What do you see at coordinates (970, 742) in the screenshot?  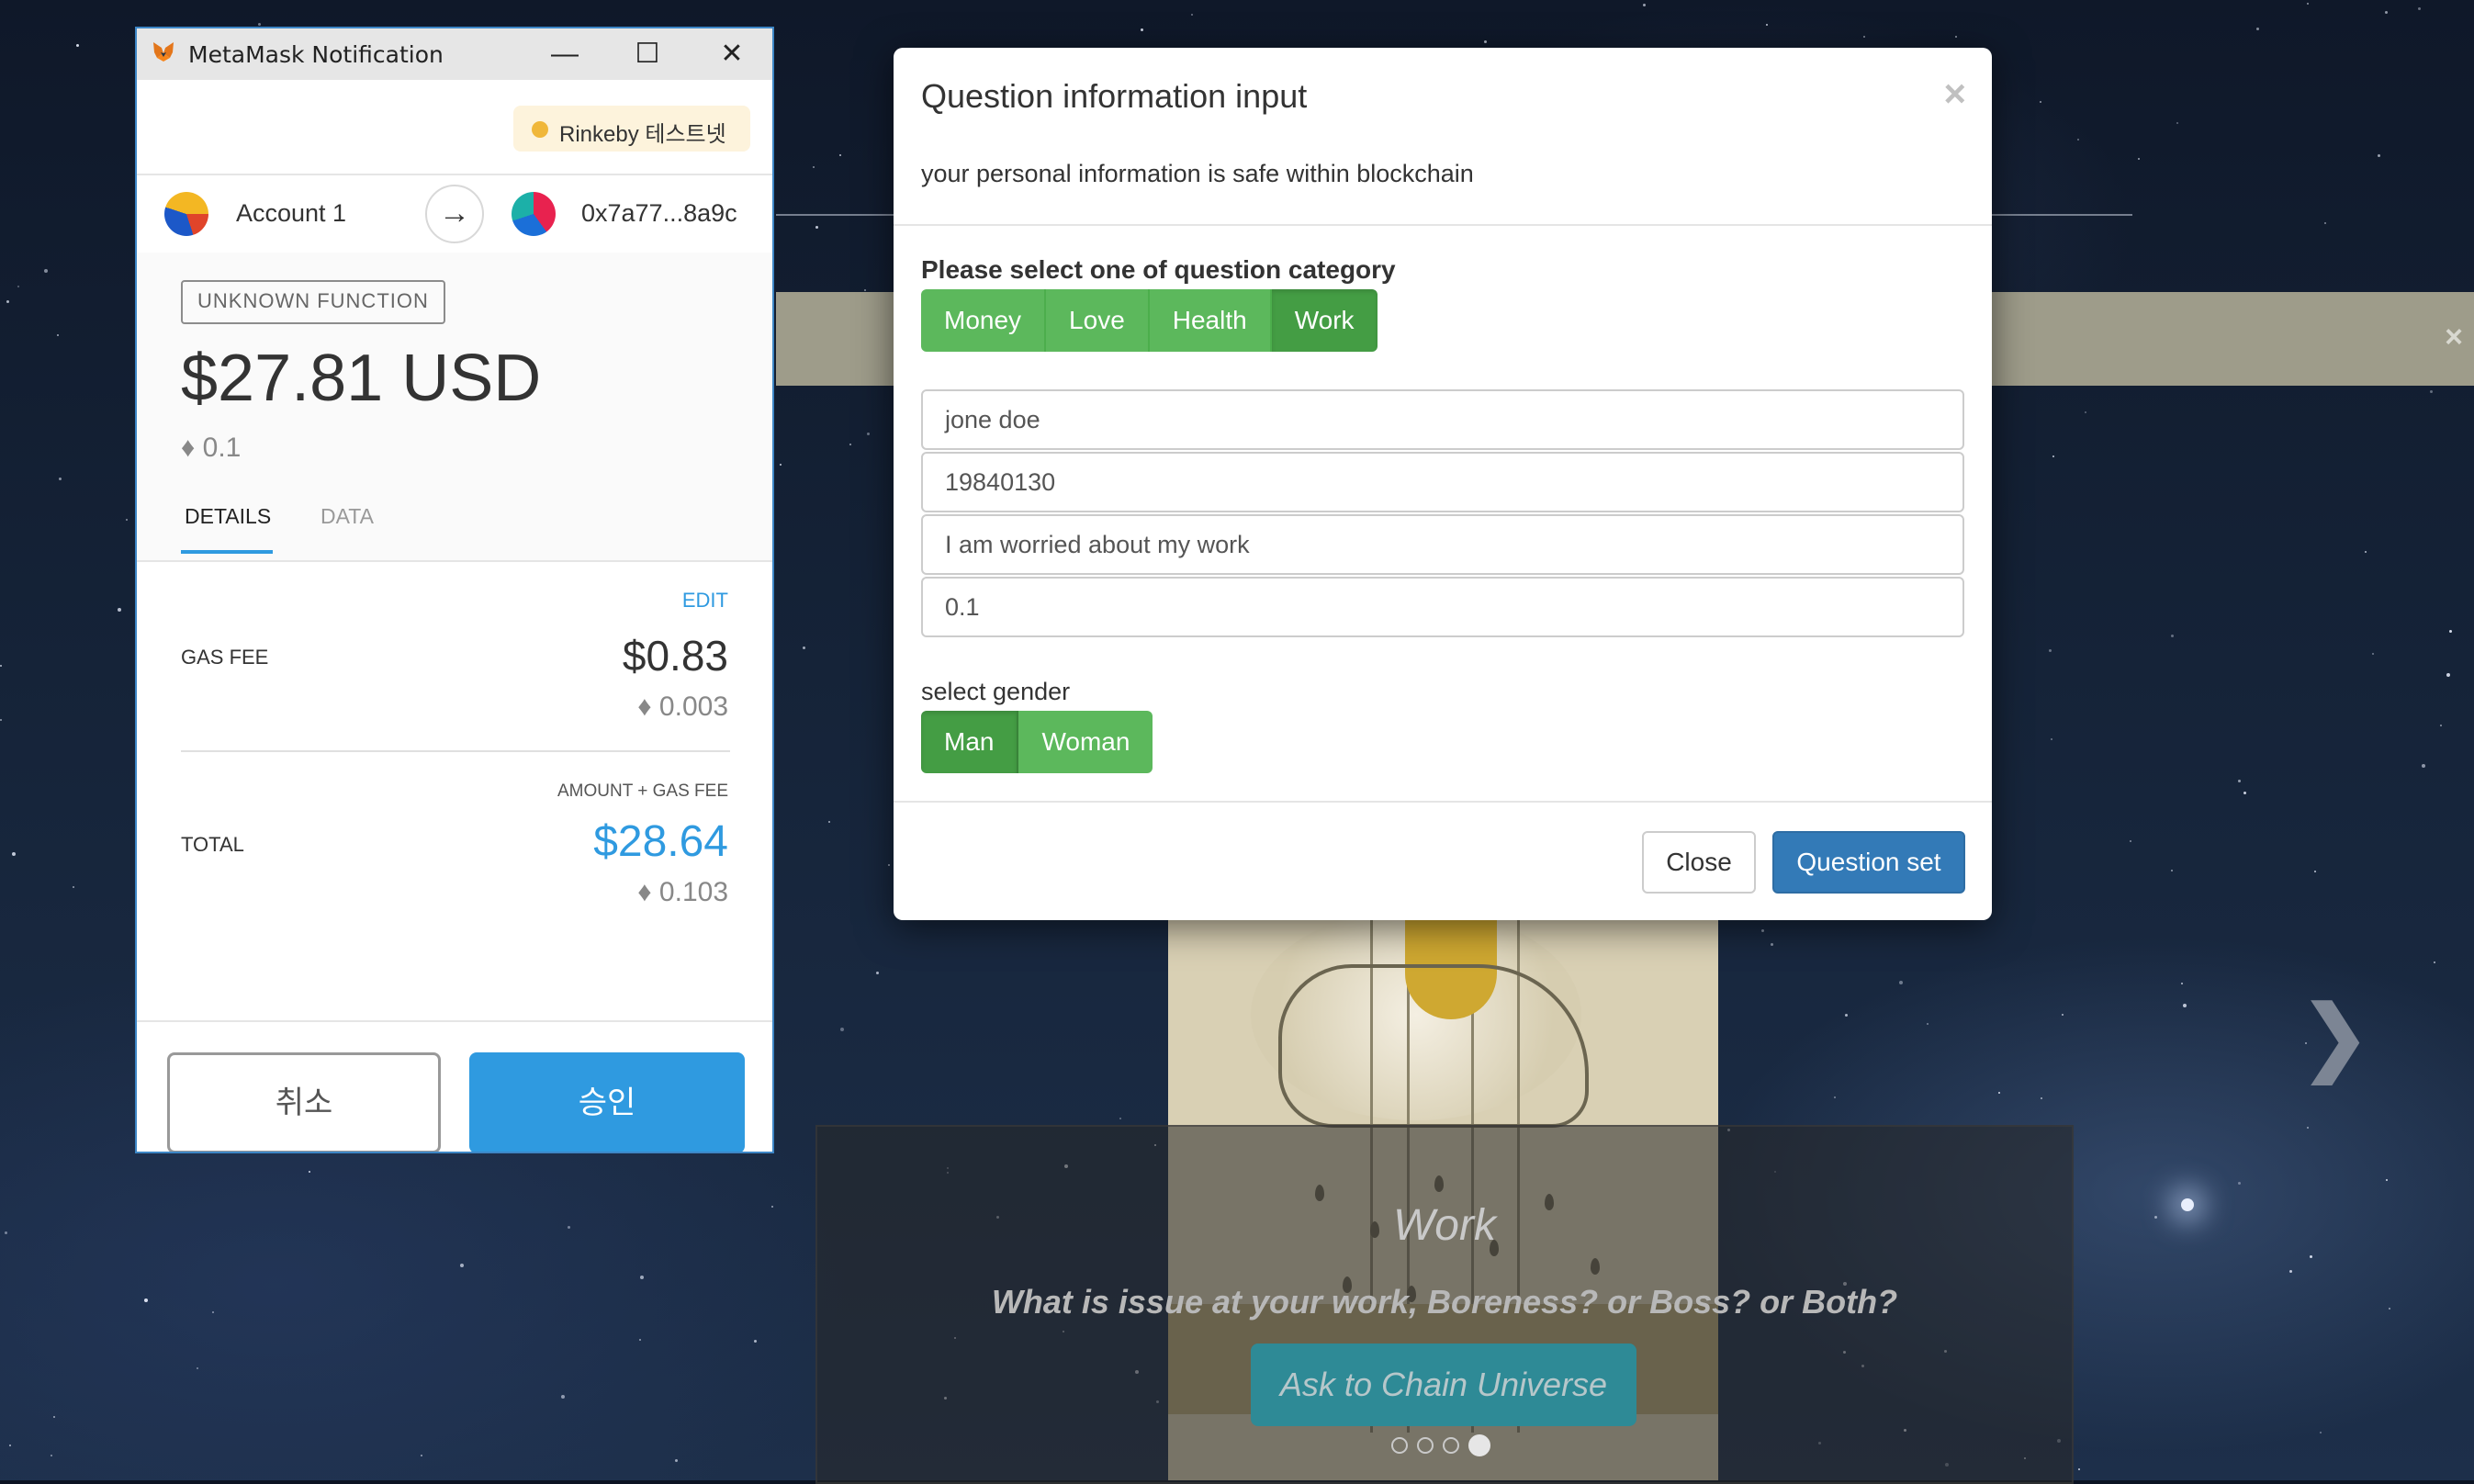 I see `gender-man-button: Man` at bounding box center [970, 742].